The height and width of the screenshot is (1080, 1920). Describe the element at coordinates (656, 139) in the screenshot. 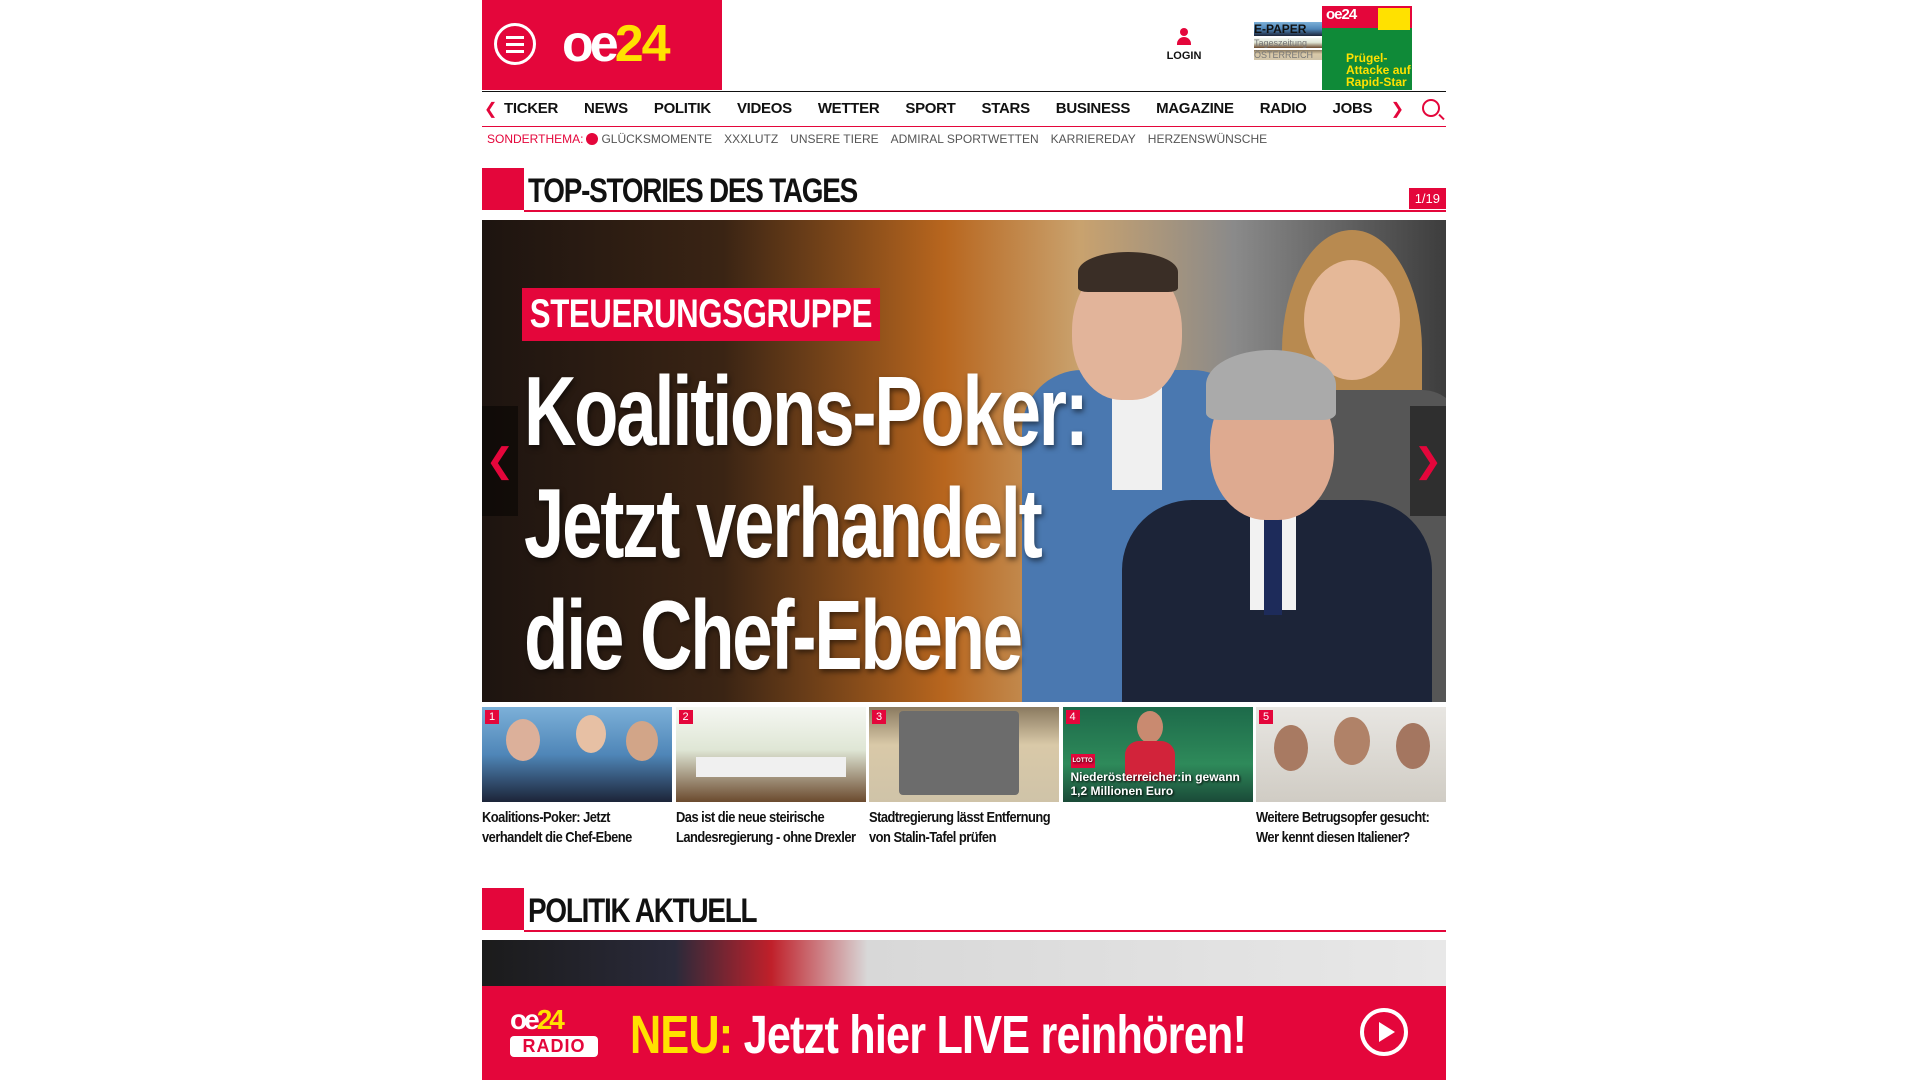

I see `subnav-item: GLÜCKSMOMENTE` at that location.